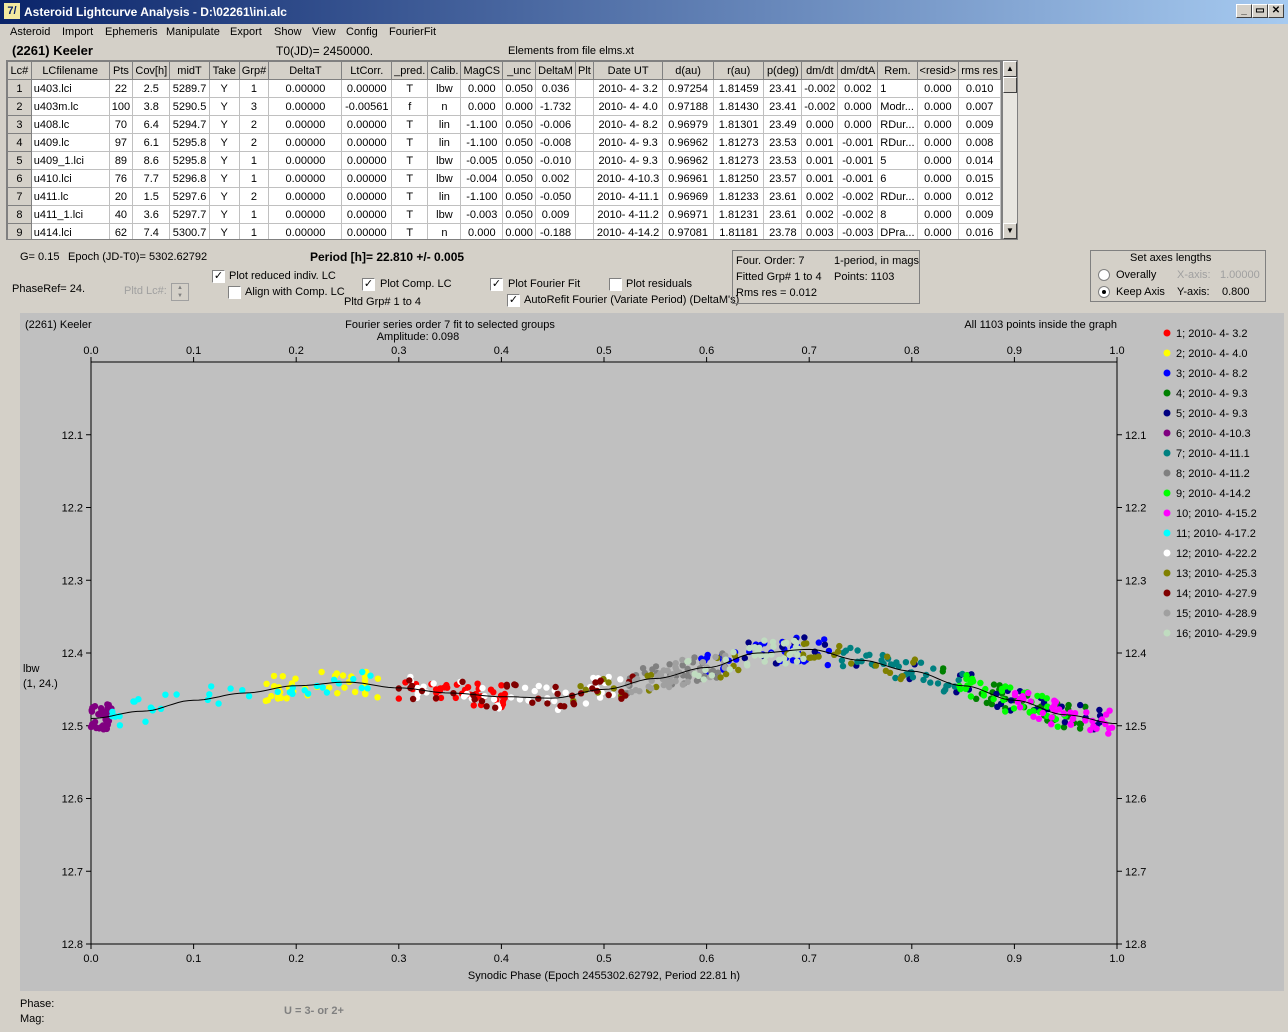  Describe the element at coordinates (783, 160) in the screenshot. I see `table-cell: 23.53` at that location.